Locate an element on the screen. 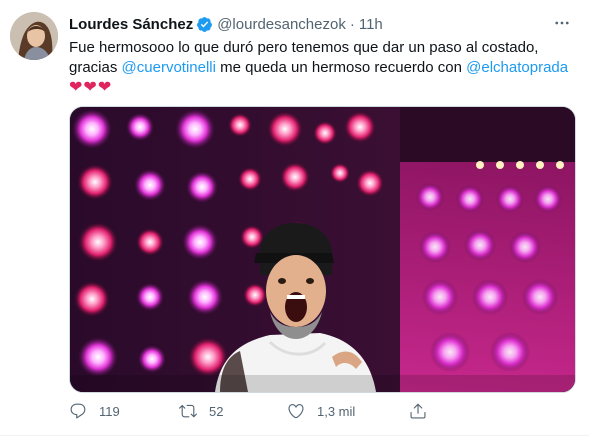  retweet-button: 52 is located at coordinates (201, 411).